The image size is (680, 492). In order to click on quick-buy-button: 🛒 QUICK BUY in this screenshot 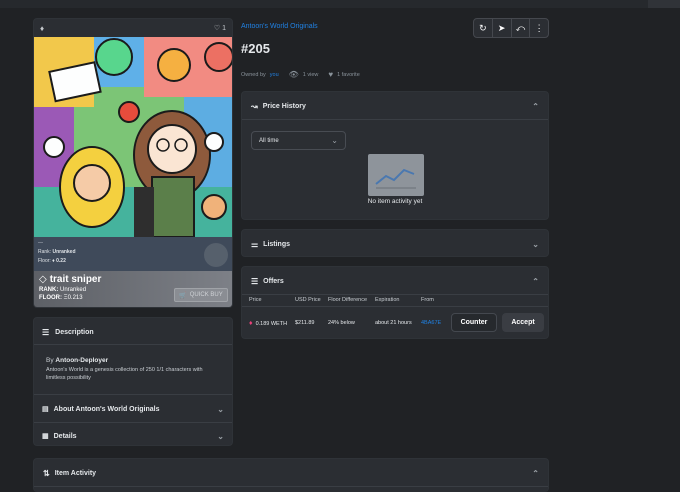, I will do `click(201, 295)`.